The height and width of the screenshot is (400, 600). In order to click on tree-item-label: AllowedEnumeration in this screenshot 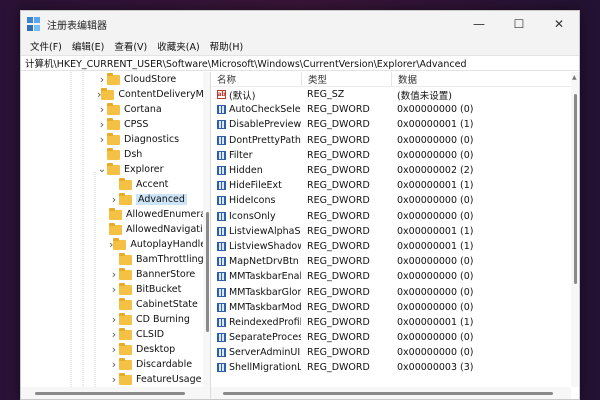, I will do `click(168, 214)`.